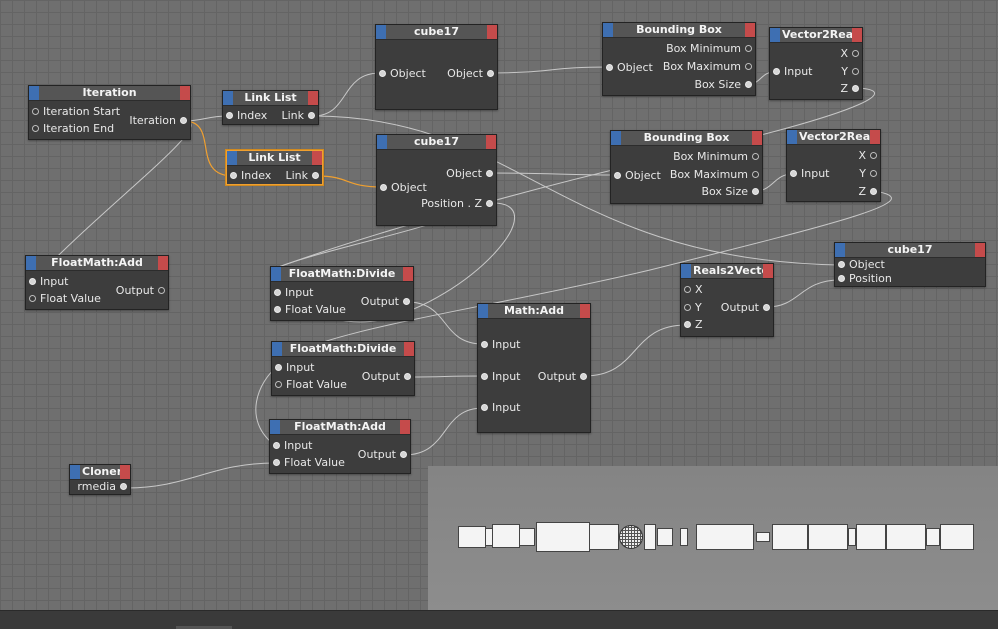 Image resolution: width=998 pixels, height=629 pixels. I want to click on node-vector2reals-2: Vector2Reals Input X Y Z, so click(833, 165).